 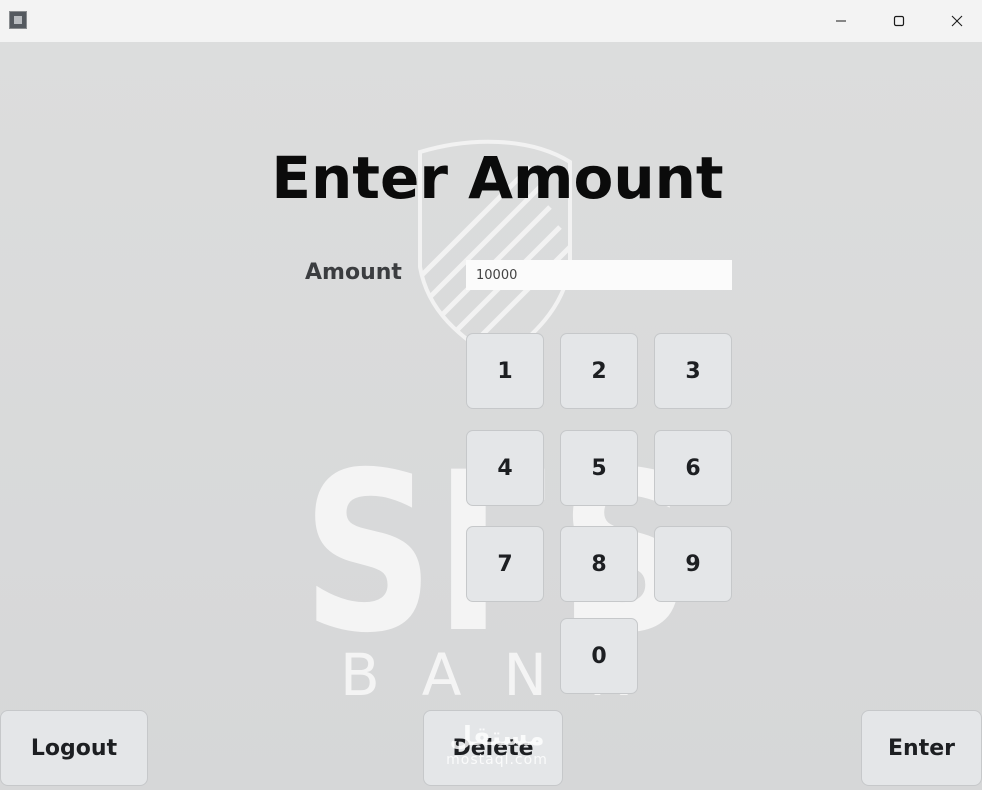 I want to click on app-icon, so click(x=18, y=20).